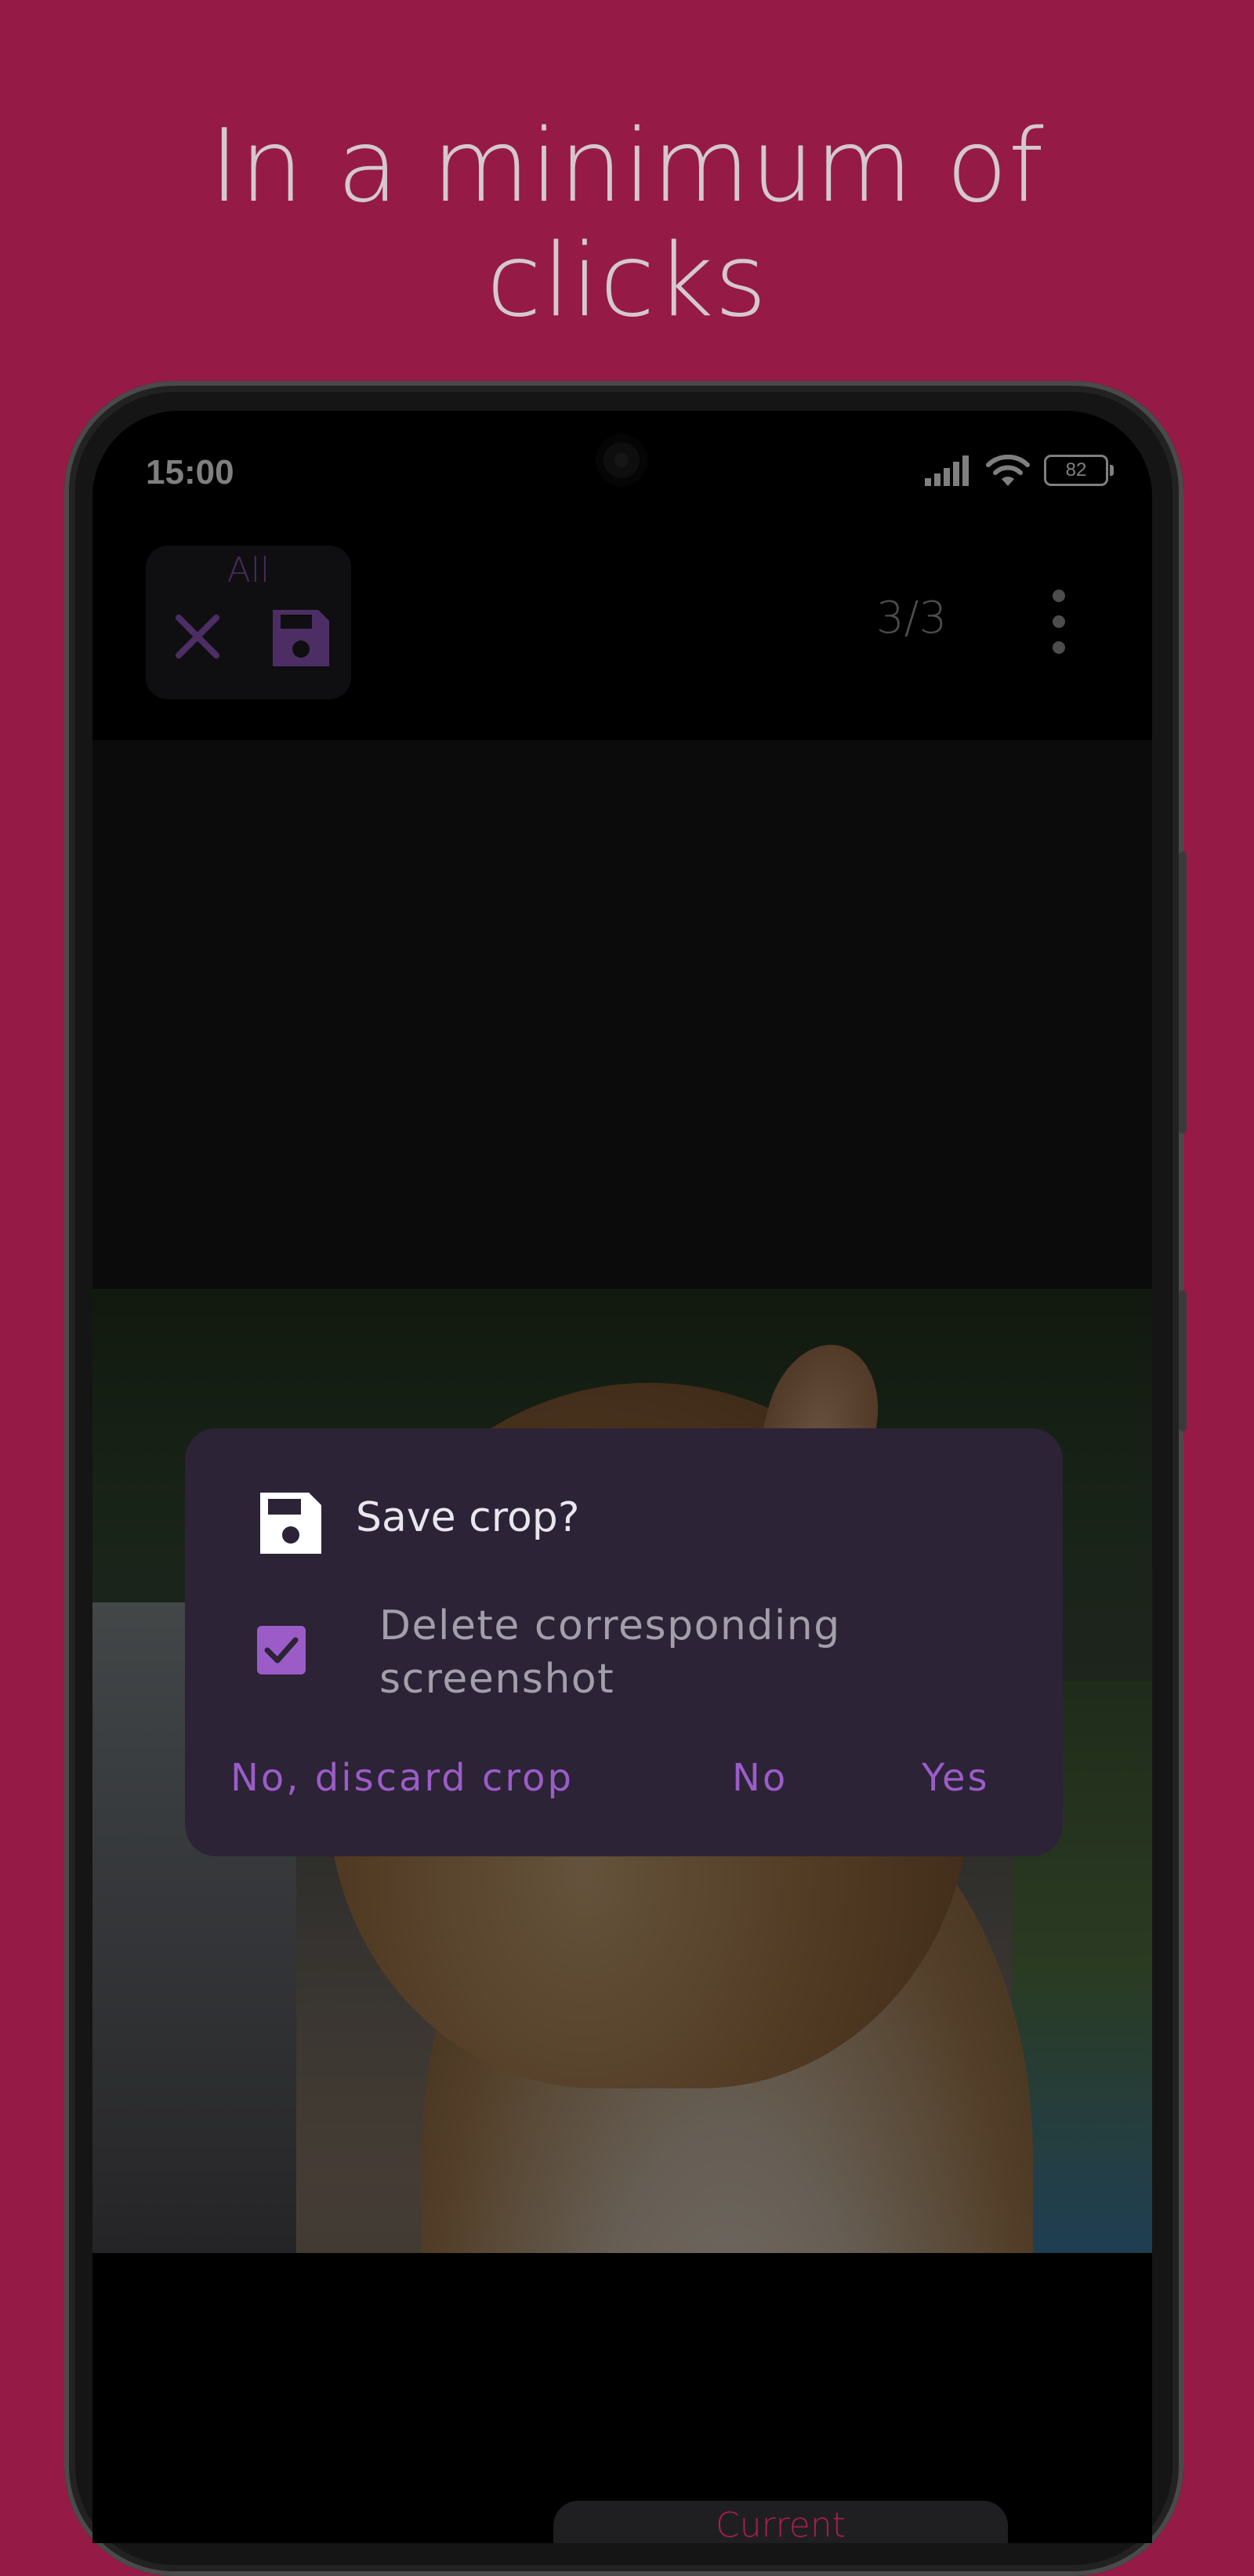 This screenshot has width=1254, height=2576. I want to click on discard-crop-button: No, discard crop, so click(402, 1778).